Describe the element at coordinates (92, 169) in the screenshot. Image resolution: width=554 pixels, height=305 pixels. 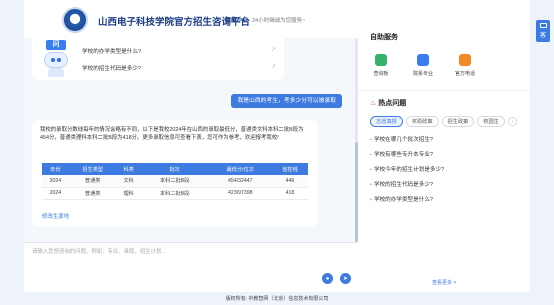
I see `column-header: 招生类型` at that location.